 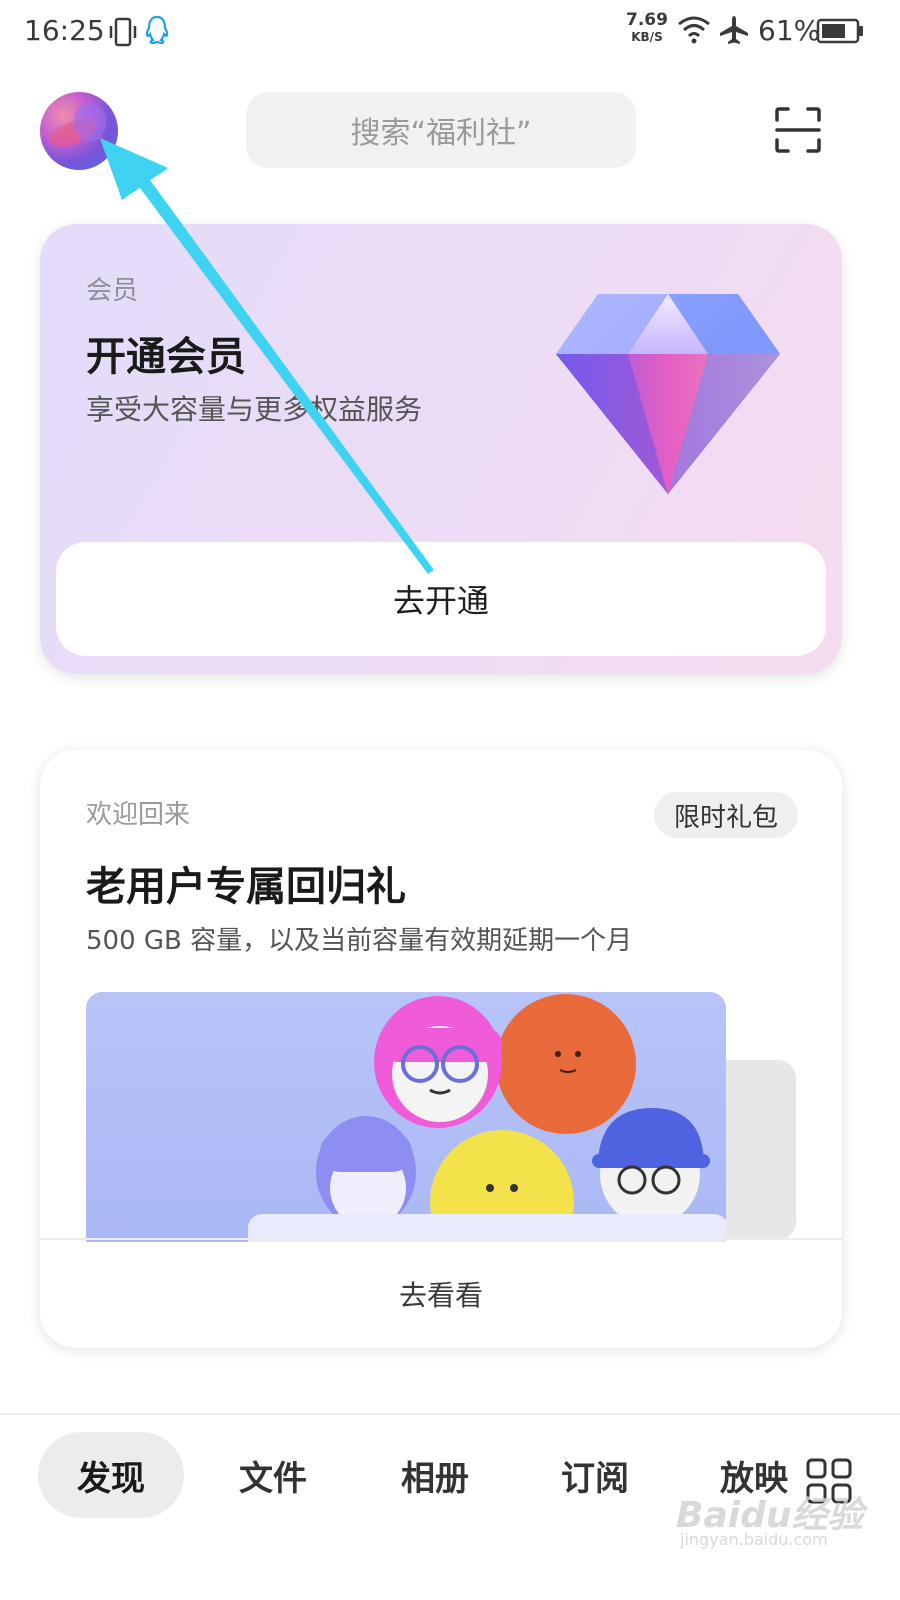 What do you see at coordinates (273, 1475) in the screenshot?
I see `tab-files: 文件` at bounding box center [273, 1475].